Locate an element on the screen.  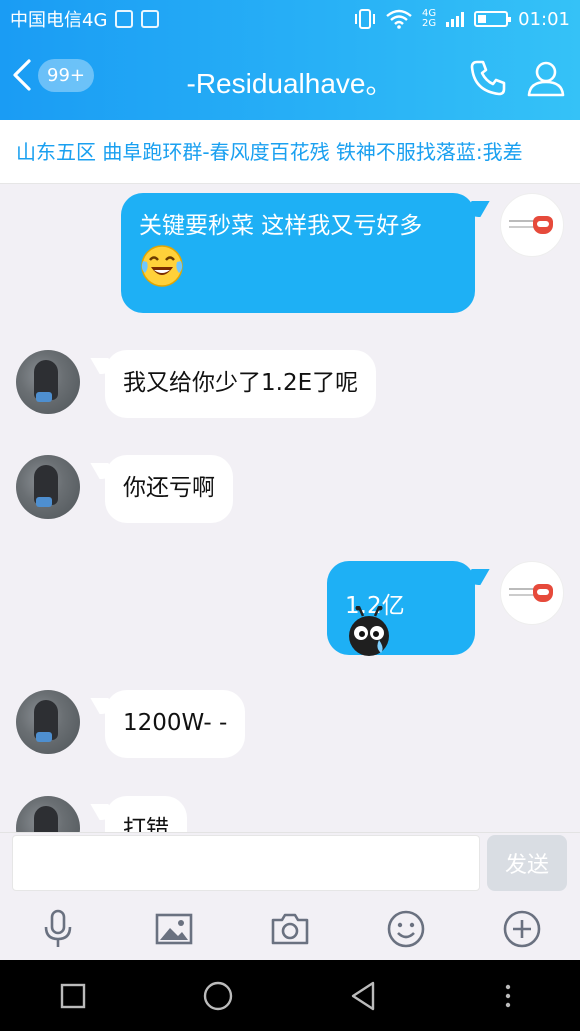
emoji-icon is located at coordinates (406, 929).